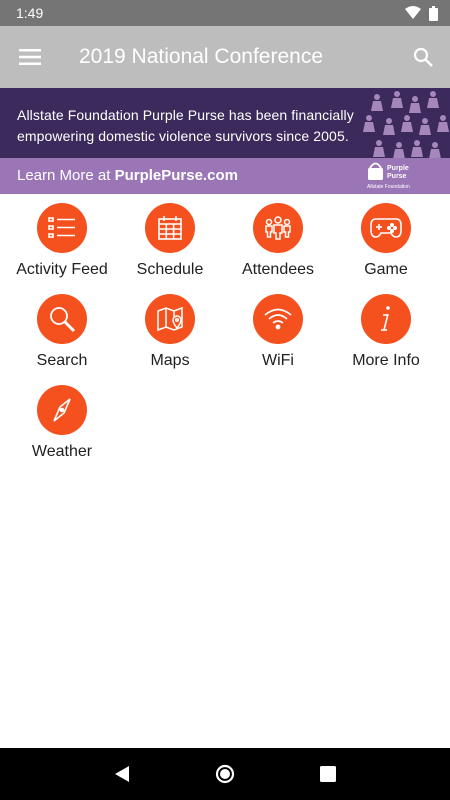  What do you see at coordinates (66, 175) in the screenshot?
I see `learn-more-prefix: Learn More at` at bounding box center [66, 175].